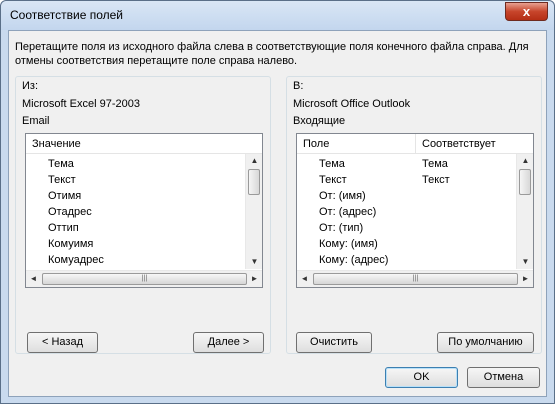 The width and height of the screenshot is (555, 404). I want to click on list-item: Текст Текст, so click(407, 180).